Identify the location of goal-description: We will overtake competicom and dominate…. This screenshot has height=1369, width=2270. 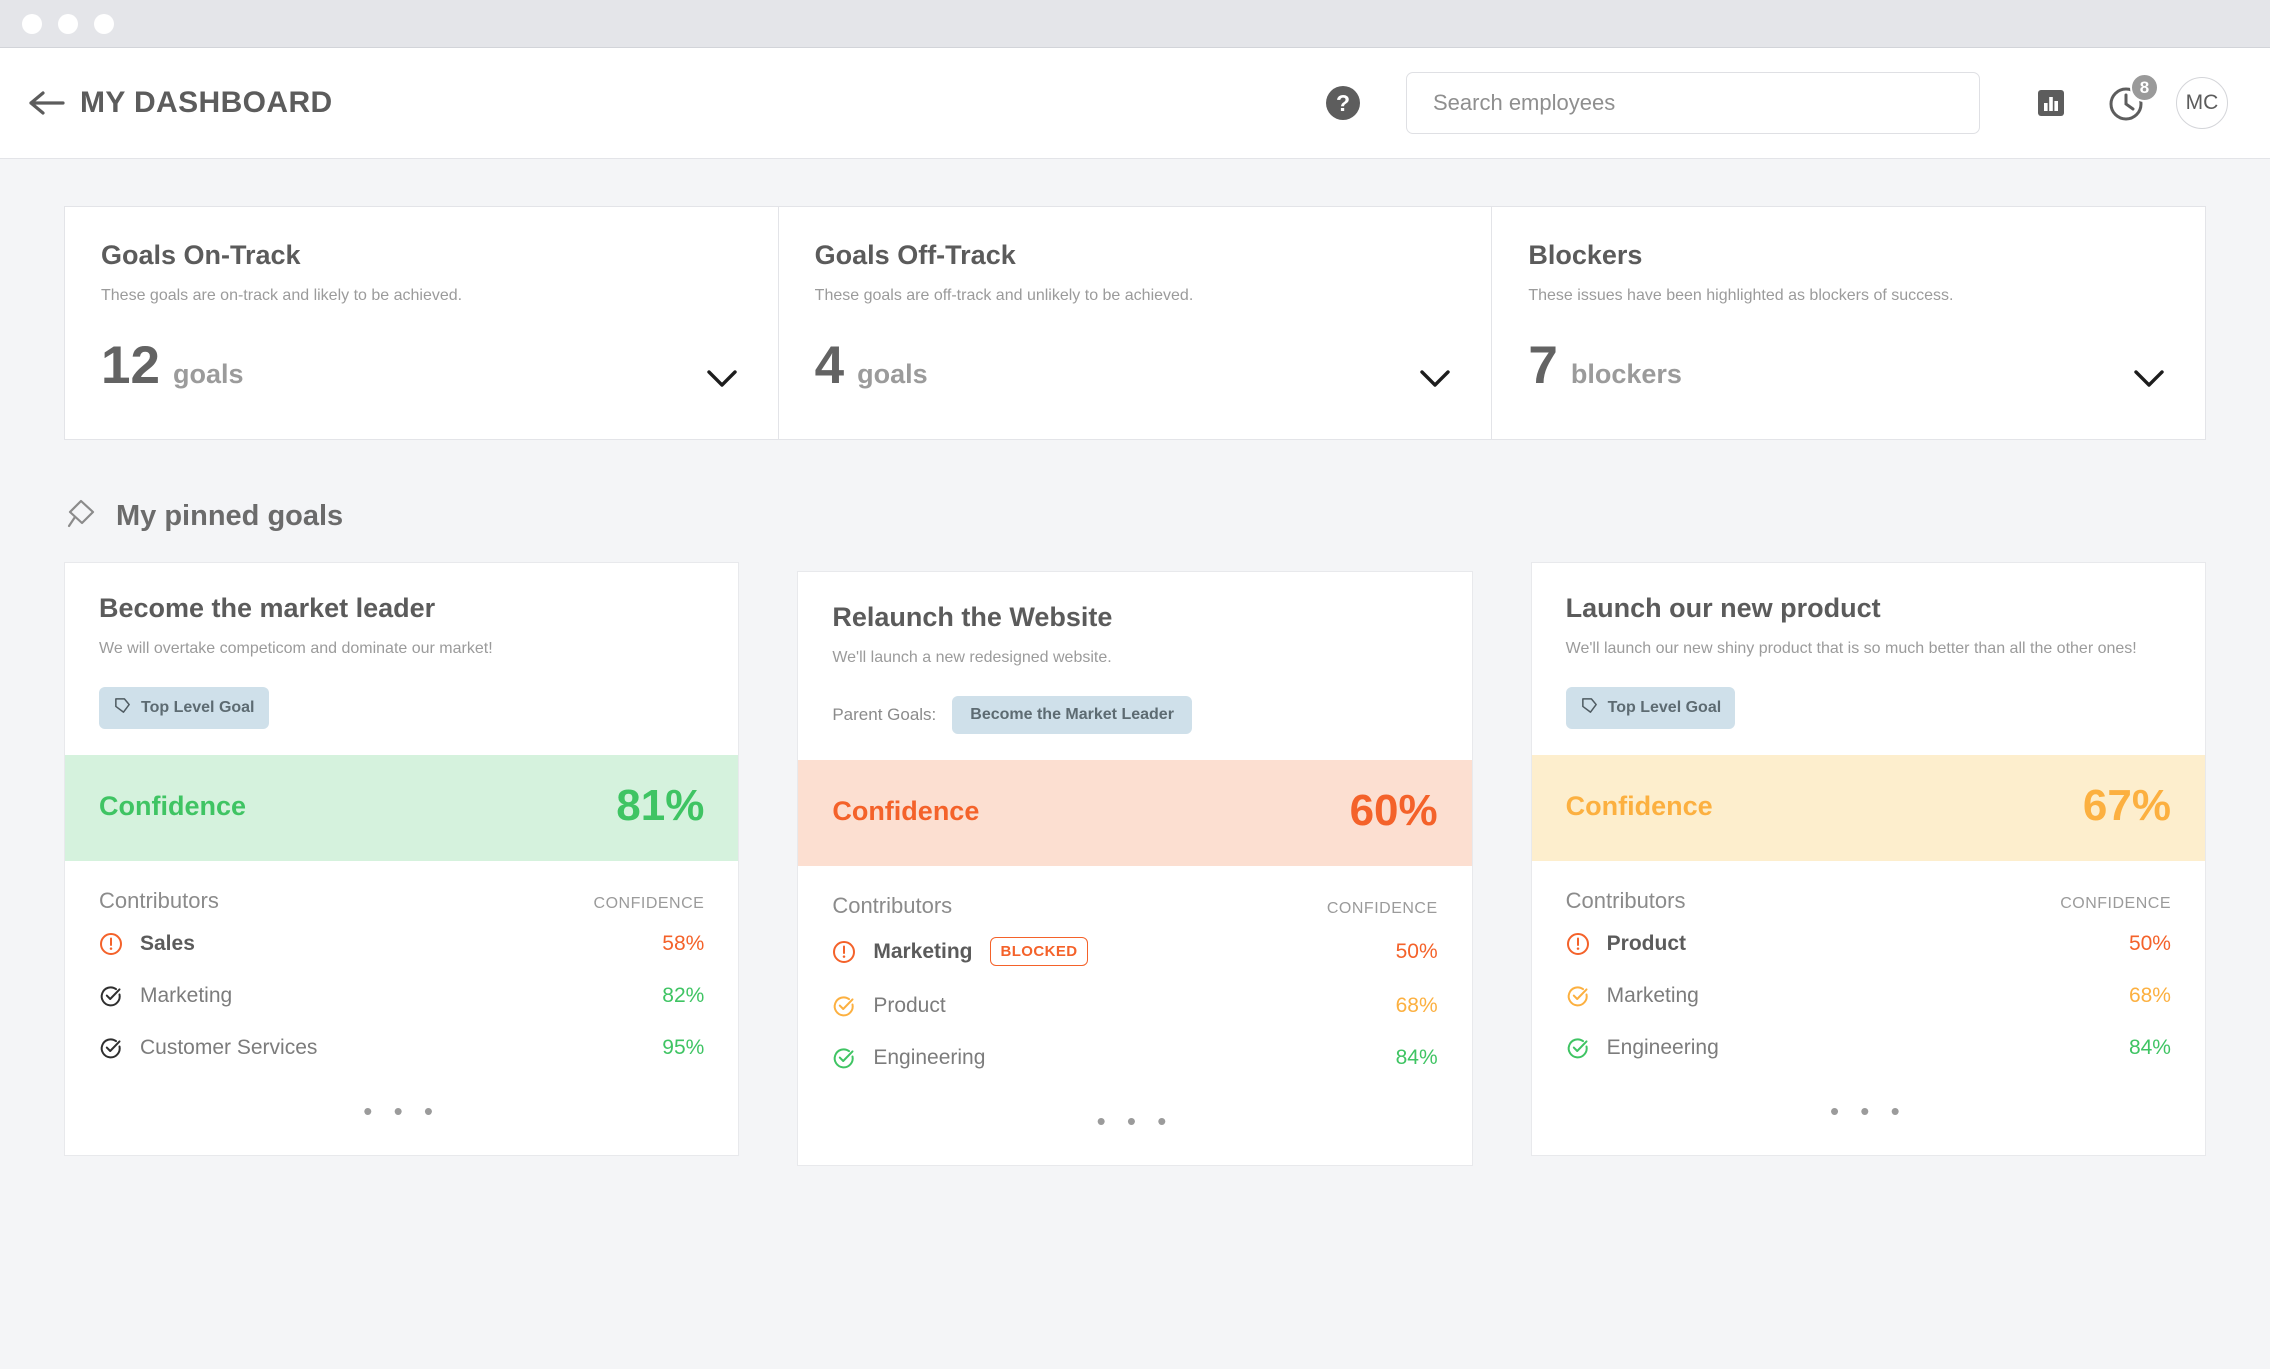
(296, 648).